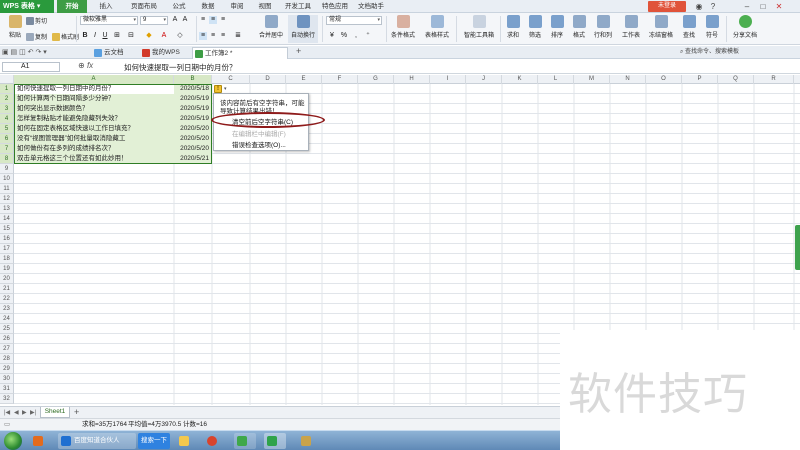  Describe the element at coordinates (556, 79) in the screenshot. I see `column-header: L` at that location.